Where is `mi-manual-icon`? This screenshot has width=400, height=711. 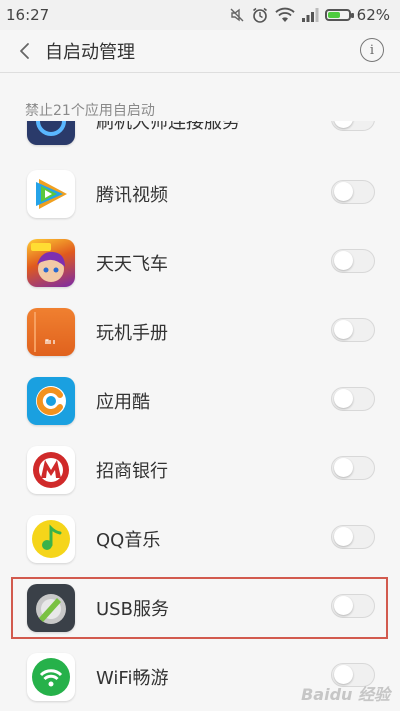
mi-manual-icon is located at coordinates (51, 332).